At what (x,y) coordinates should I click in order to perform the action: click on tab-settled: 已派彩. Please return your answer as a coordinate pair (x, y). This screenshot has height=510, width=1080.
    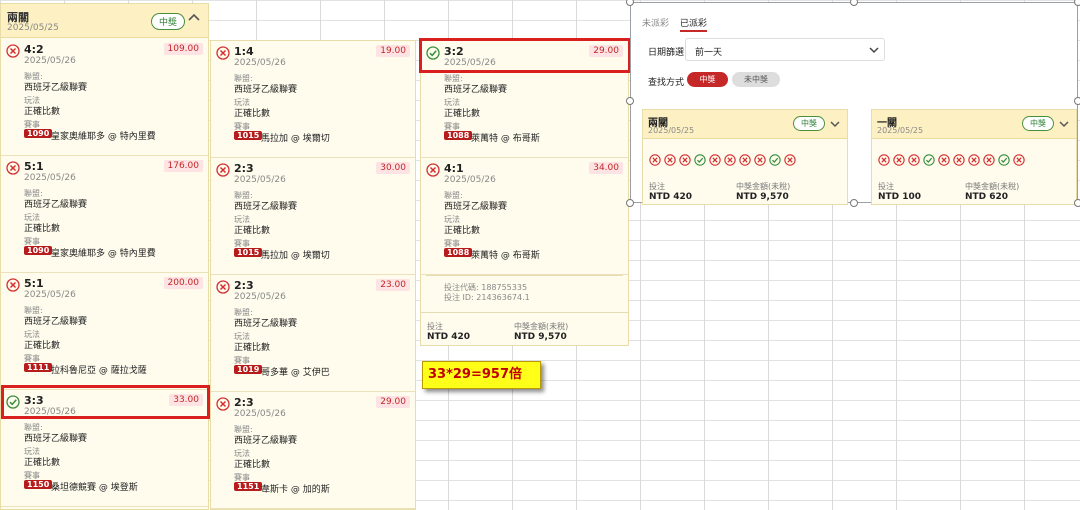
    Looking at the image, I should click on (694, 24).